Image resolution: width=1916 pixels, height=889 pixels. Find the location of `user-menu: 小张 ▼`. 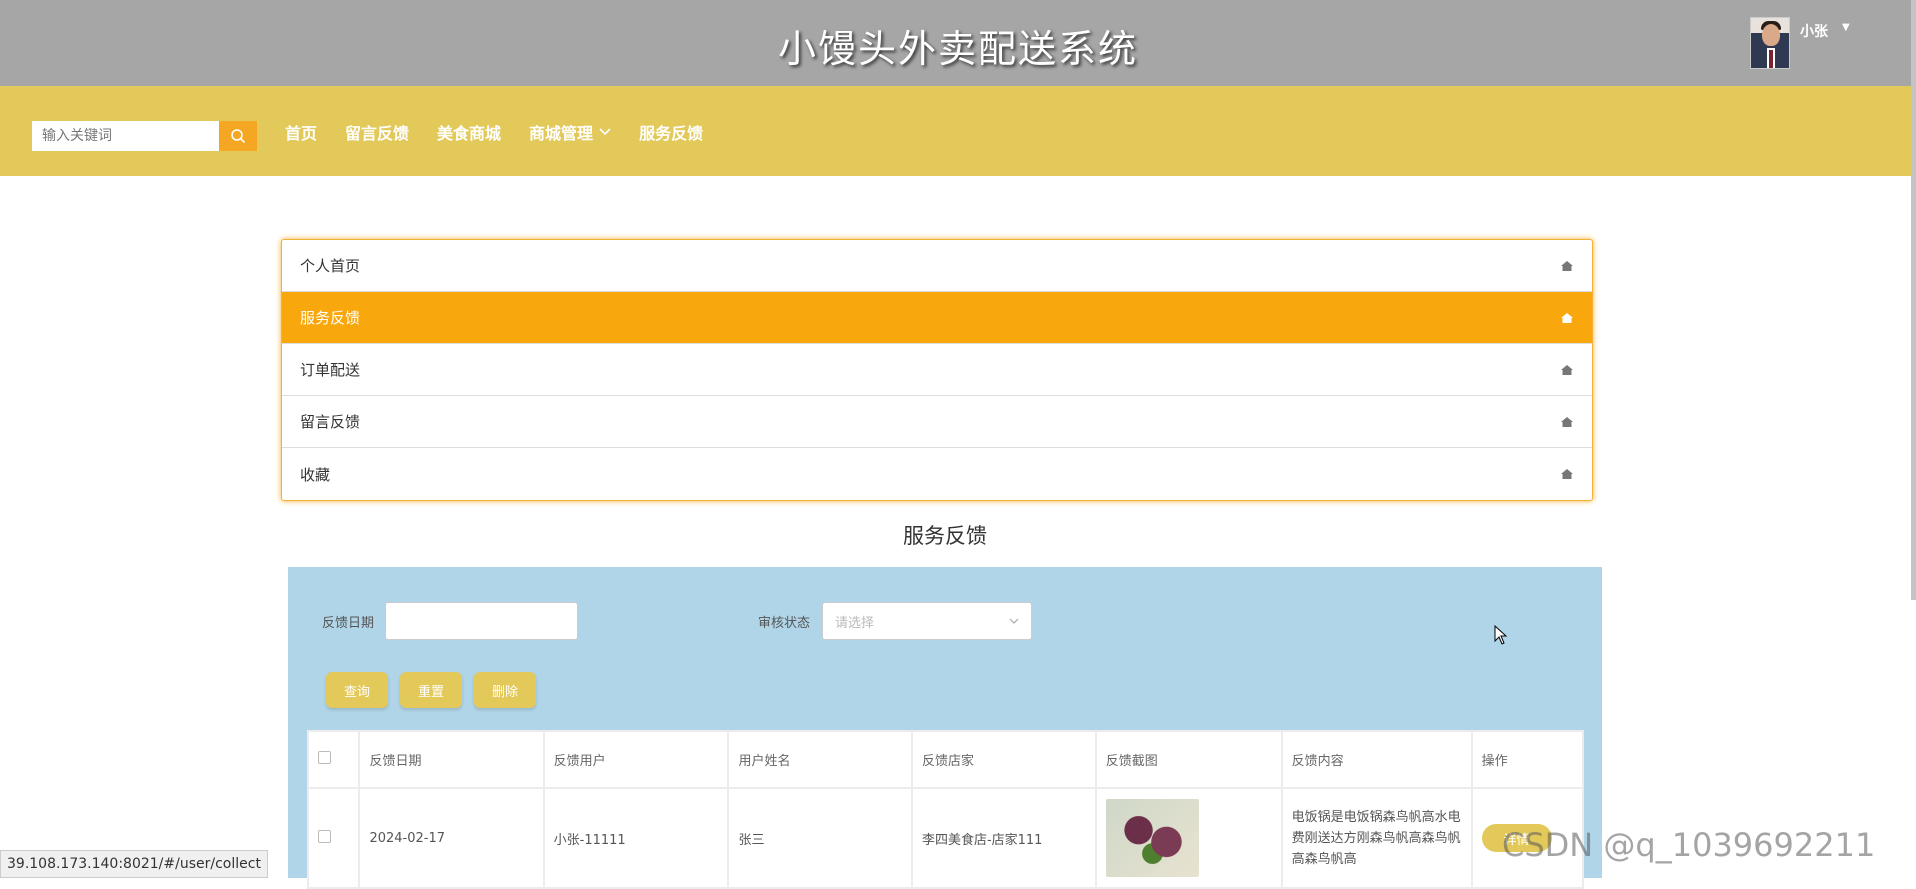

user-menu: 小张 ▼ is located at coordinates (1800, 43).